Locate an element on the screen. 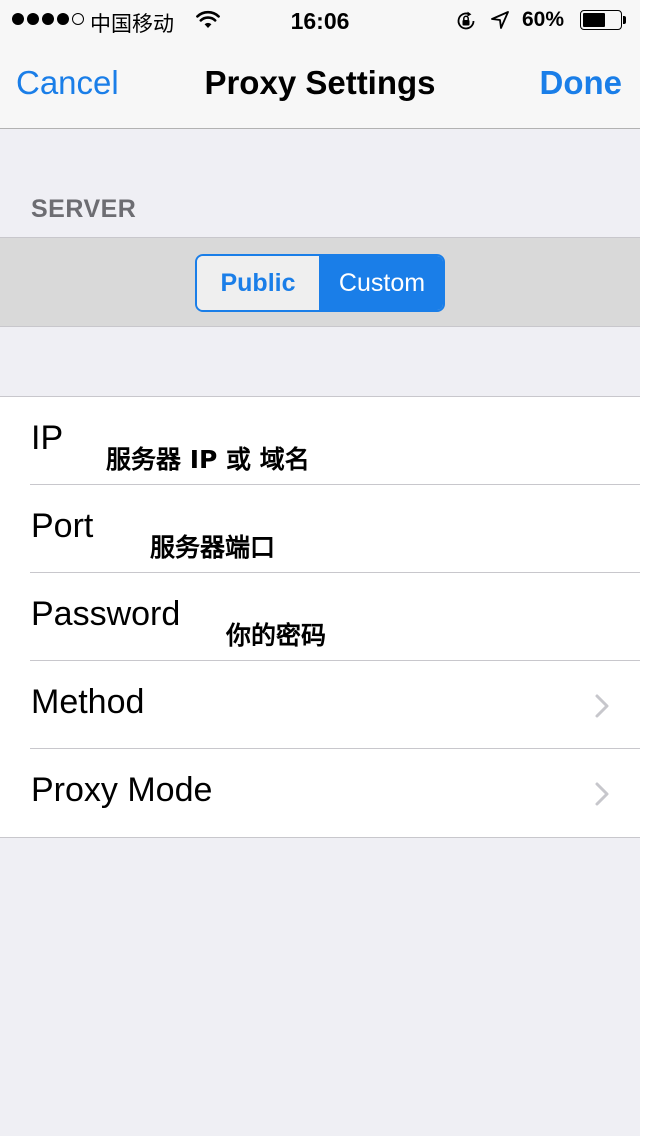 Image resolution: width=650 pixels, height=1136 pixels. battery-tip is located at coordinates (624, 20).